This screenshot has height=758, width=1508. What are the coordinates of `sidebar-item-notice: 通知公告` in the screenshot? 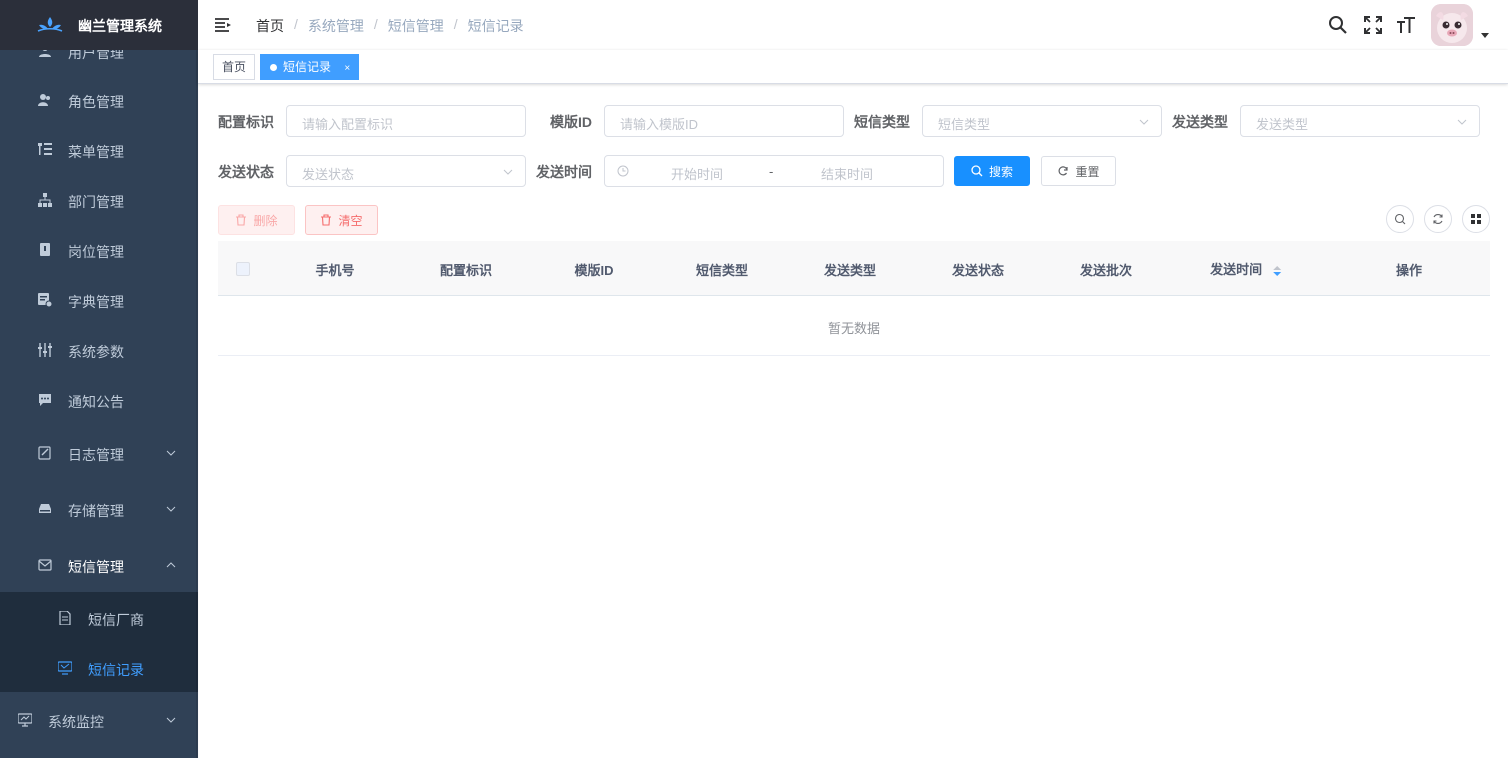 It's located at (99, 400).